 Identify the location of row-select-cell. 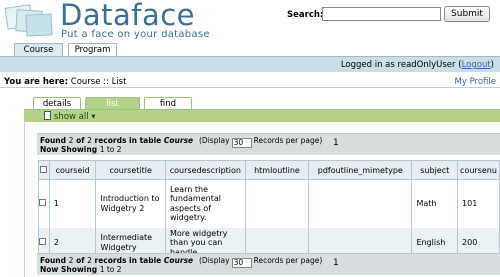
(44, 203).